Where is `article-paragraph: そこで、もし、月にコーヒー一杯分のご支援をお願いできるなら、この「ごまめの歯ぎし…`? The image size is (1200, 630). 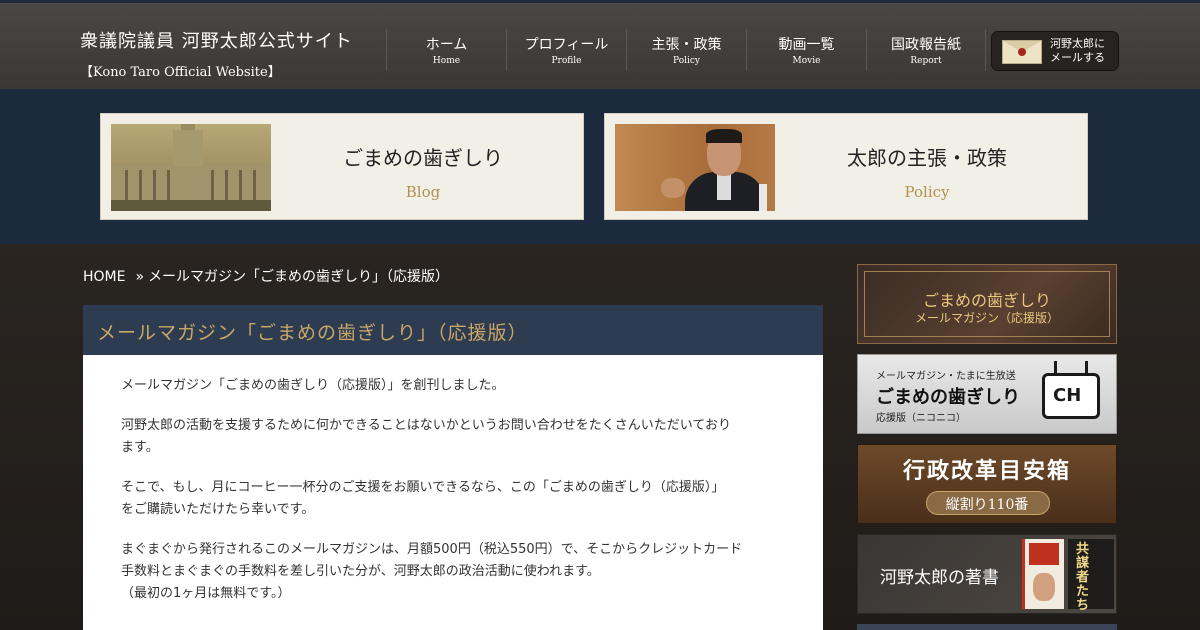 article-paragraph: そこで、もし、月にコーヒー一杯分のご支援をお願いできるなら、この「ごまめの歯ぎし… is located at coordinates (453, 499).